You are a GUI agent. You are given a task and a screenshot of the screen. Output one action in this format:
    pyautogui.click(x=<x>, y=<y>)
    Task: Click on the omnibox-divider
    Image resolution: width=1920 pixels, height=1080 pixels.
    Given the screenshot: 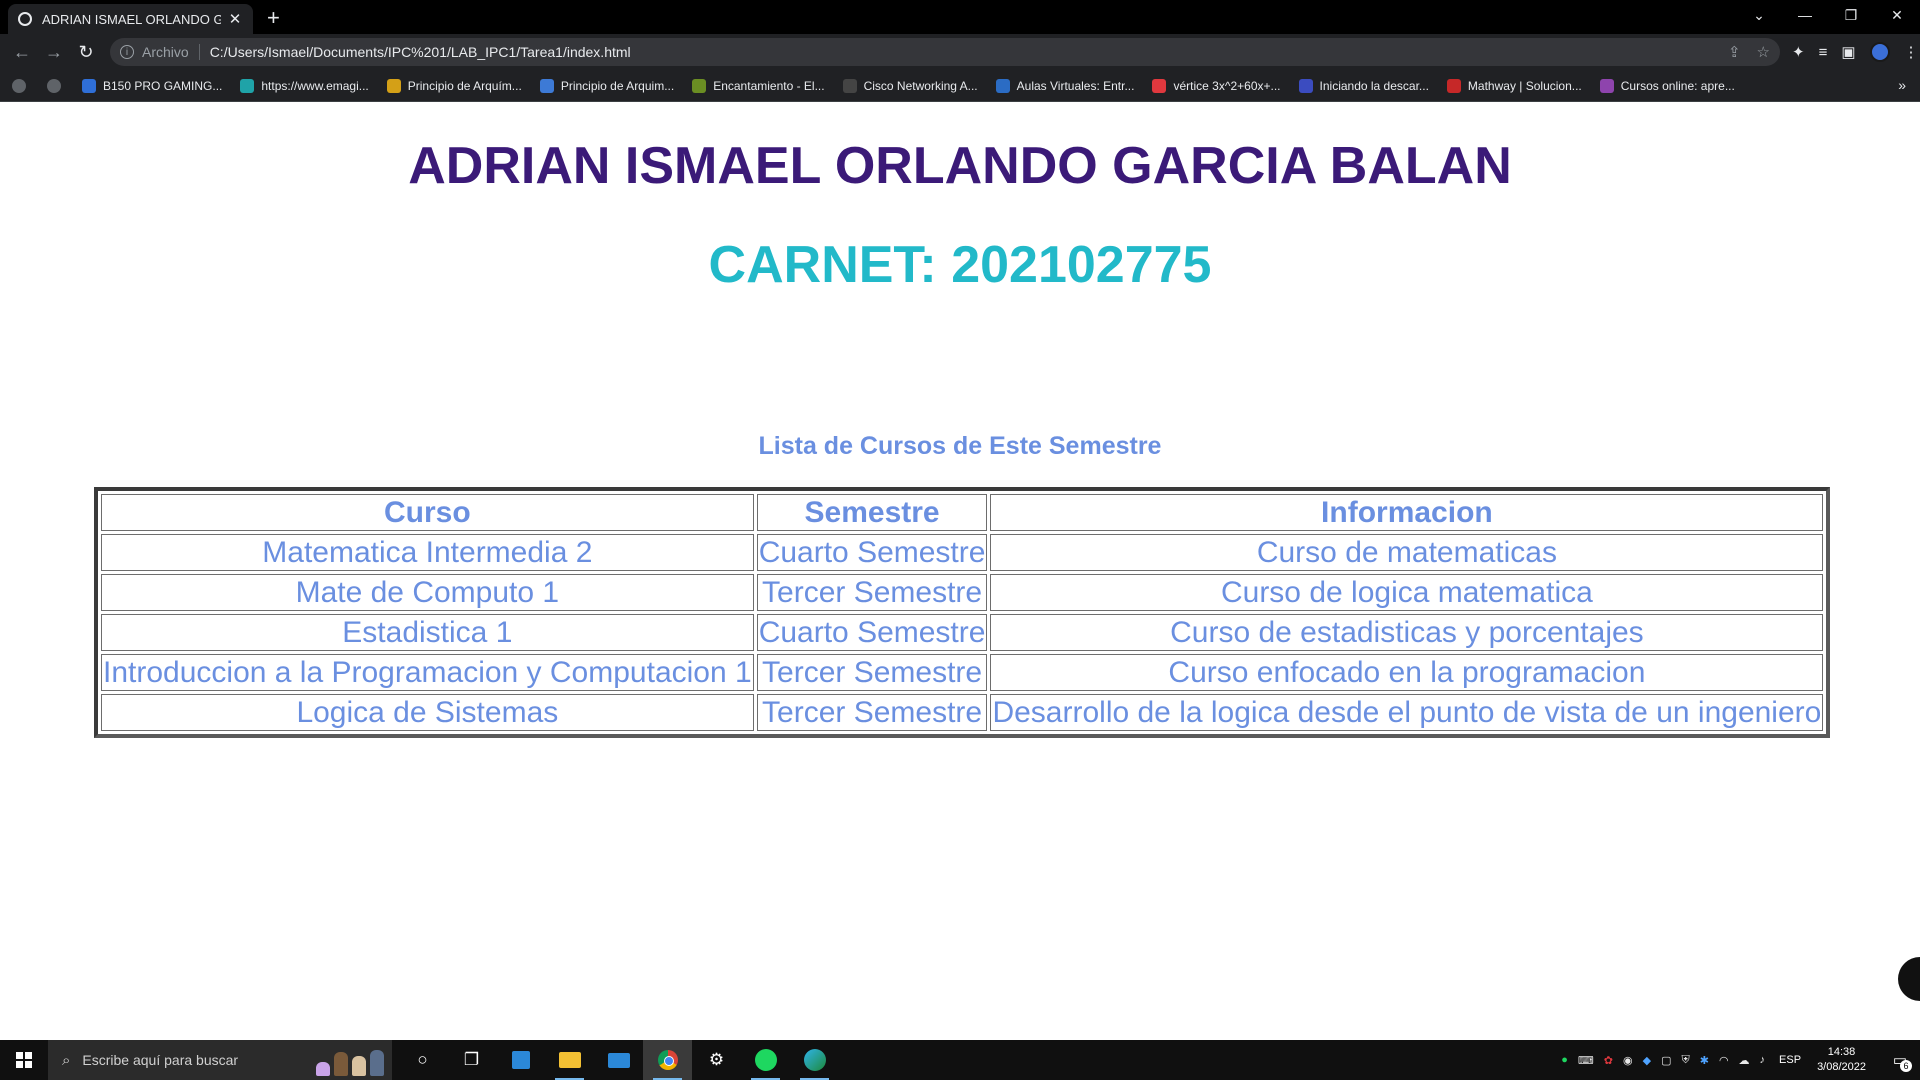 What is the action you would take?
    pyautogui.click(x=199, y=52)
    